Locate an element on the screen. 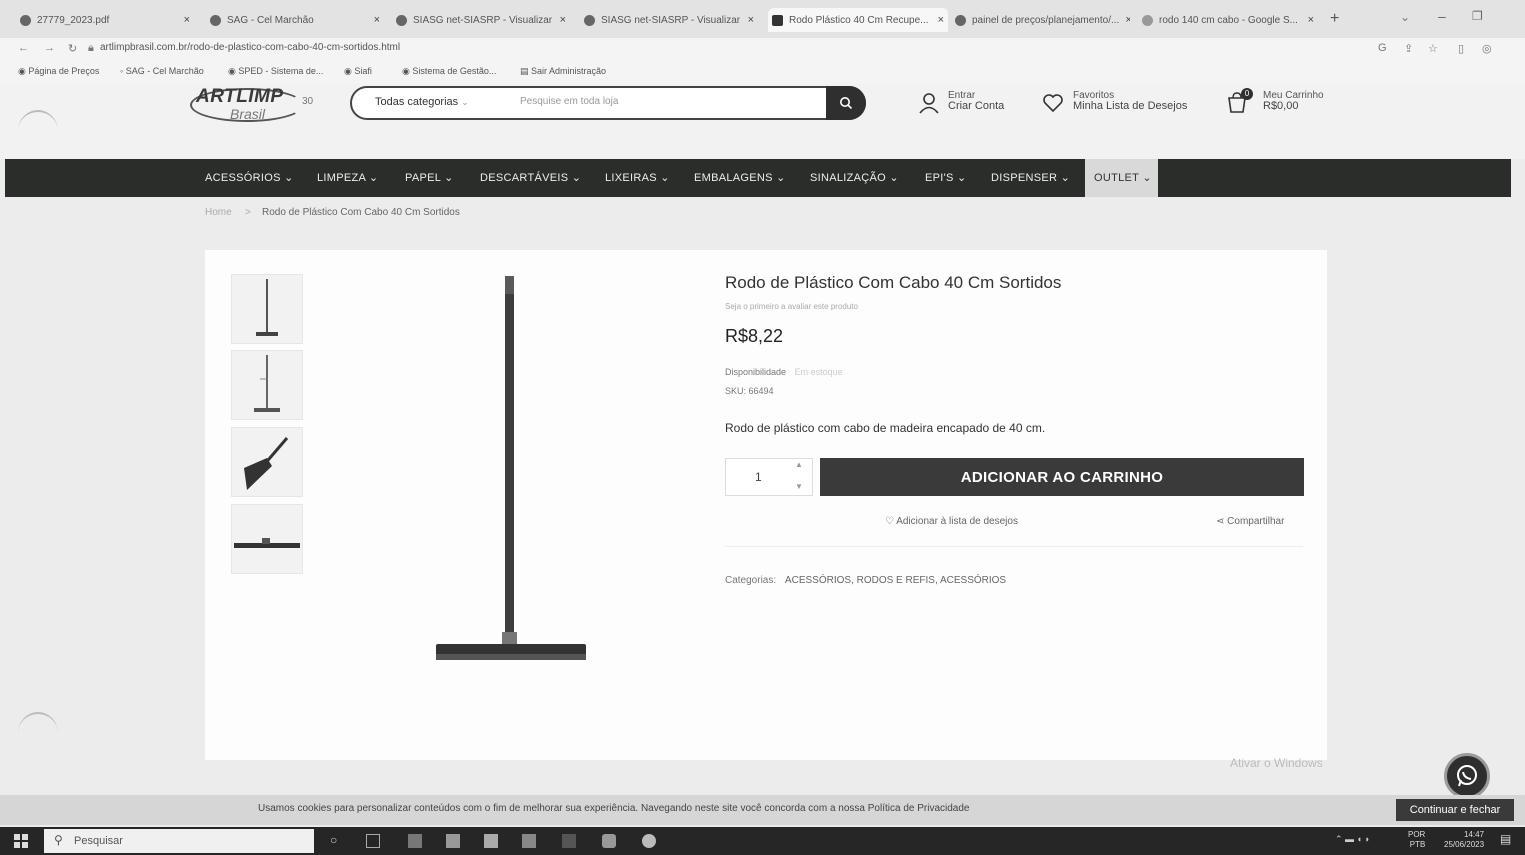 The width and height of the screenshot is (1525, 855). chrome-icon is located at coordinates (649, 841).